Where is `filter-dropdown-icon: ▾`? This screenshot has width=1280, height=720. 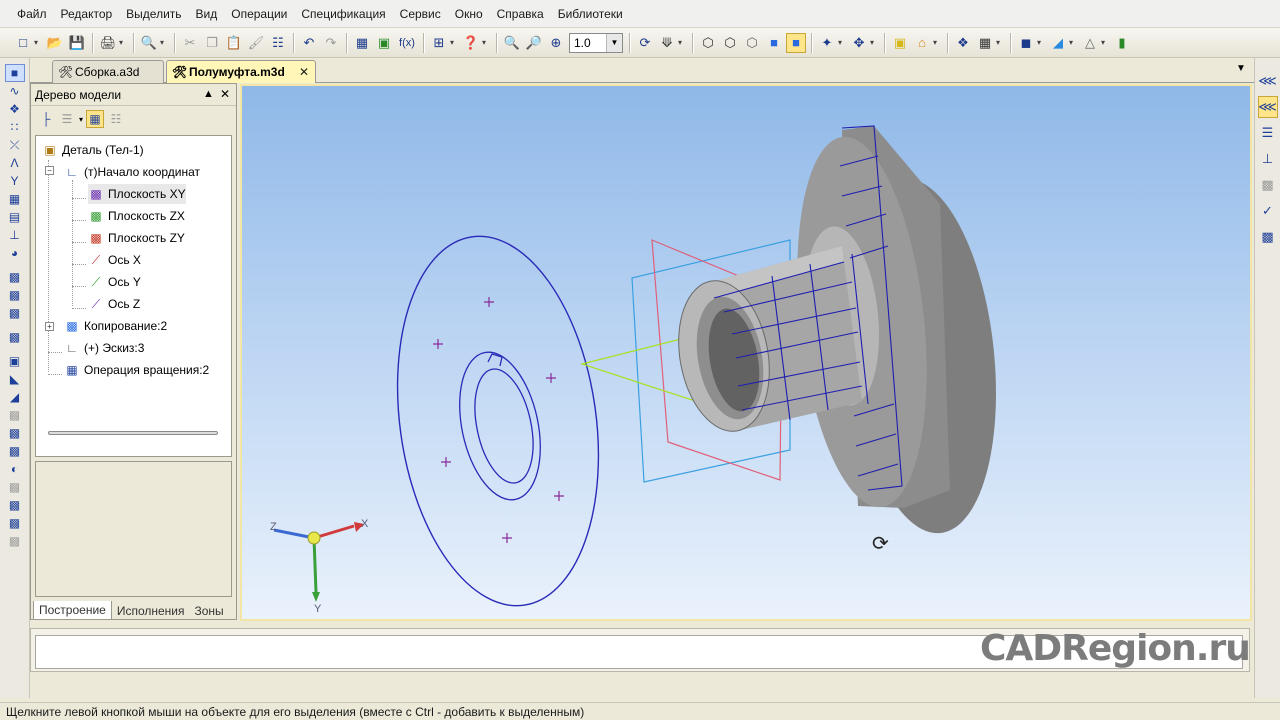 filter-dropdown-icon: ▾ is located at coordinates (841, 42).